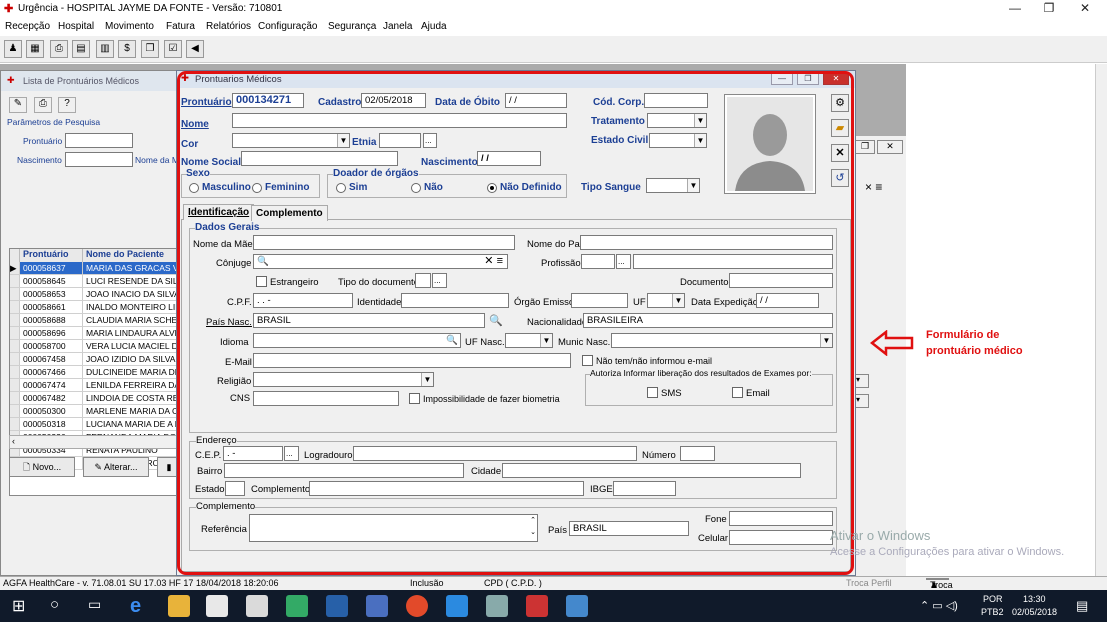 The width and height of the screenshot is (1107, 622). Describe the element at coordinates (11, 80) in the screenshot. I see `app-icon: ✚` at that location.